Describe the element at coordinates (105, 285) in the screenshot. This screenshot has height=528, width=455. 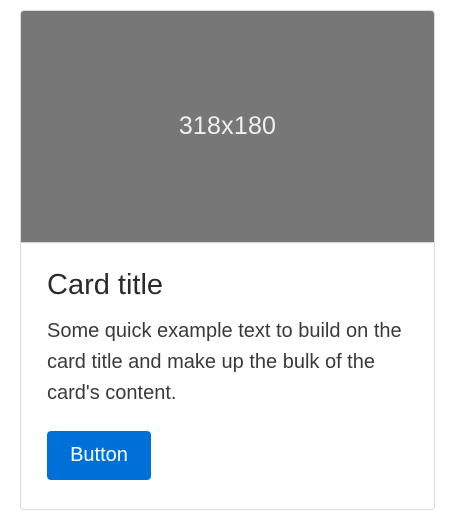
I see `card-title: Card title` at that location.